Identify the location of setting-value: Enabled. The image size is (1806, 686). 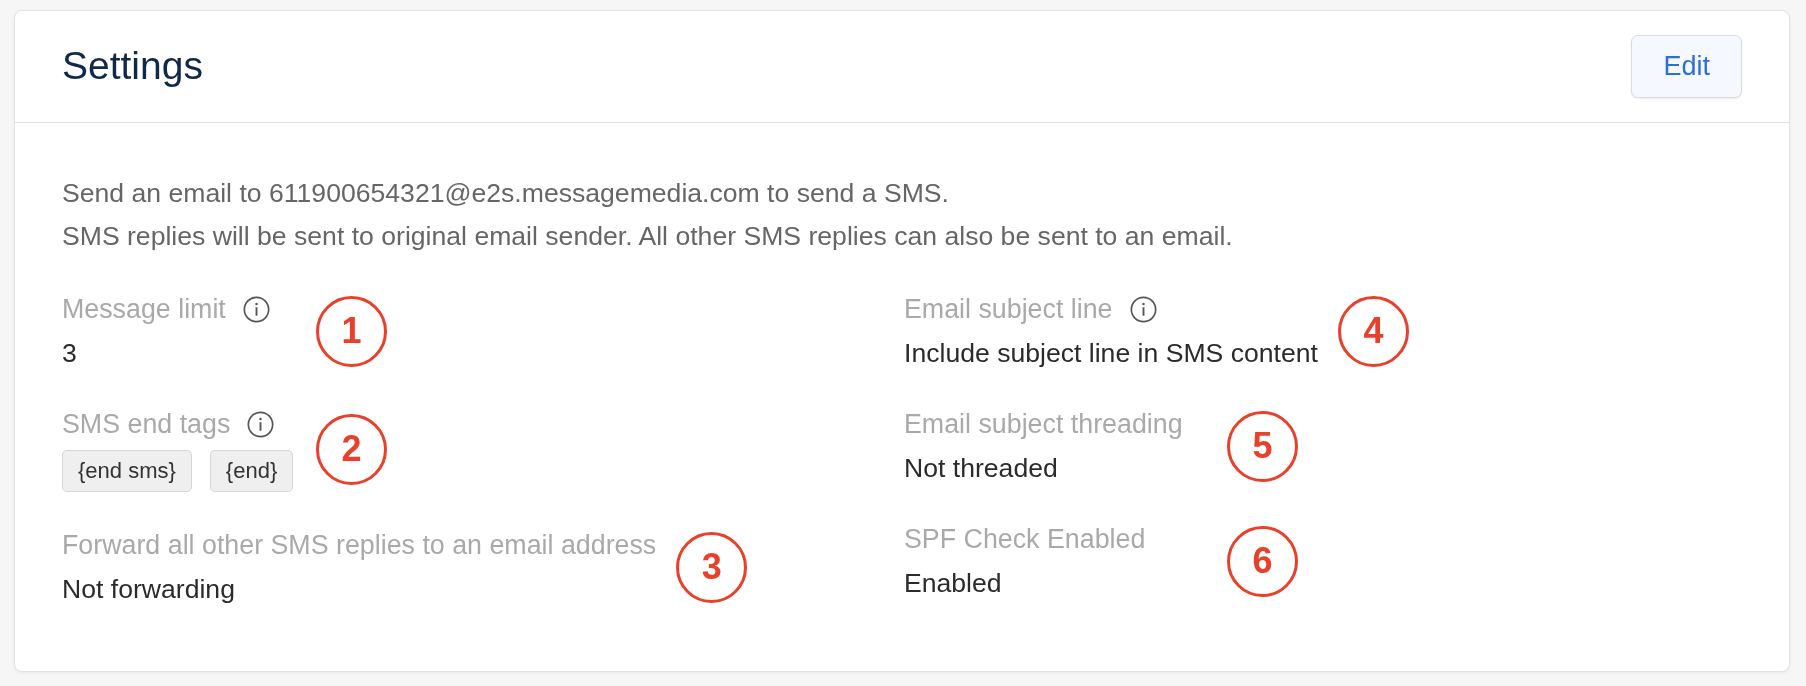
(953, 583).